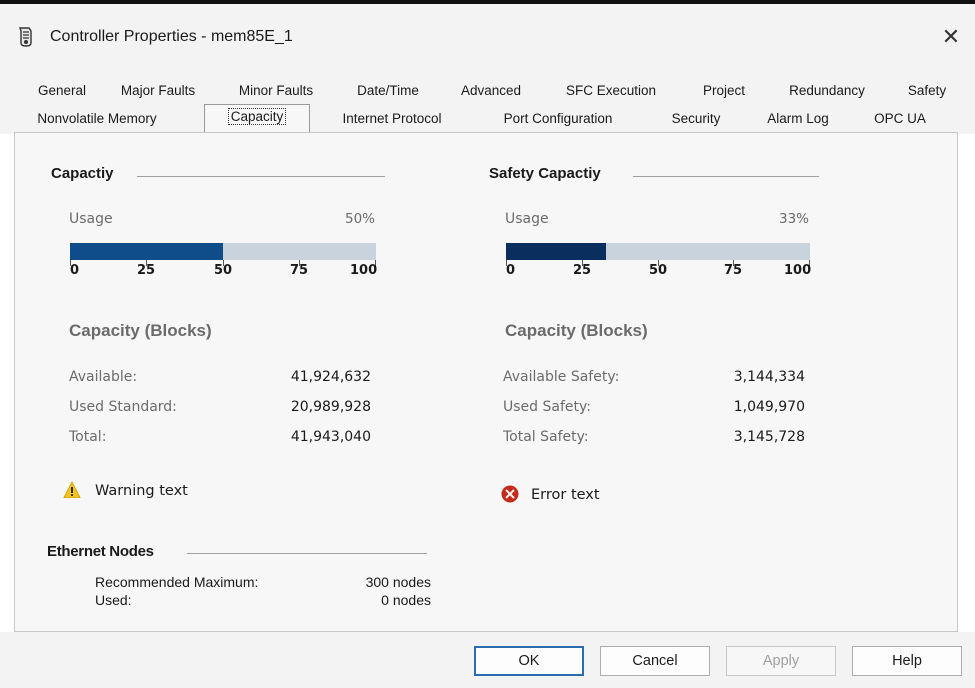 This screenshot has height=688, width=975. I want to click on safety-scale-label: 75, so click(733, 270).